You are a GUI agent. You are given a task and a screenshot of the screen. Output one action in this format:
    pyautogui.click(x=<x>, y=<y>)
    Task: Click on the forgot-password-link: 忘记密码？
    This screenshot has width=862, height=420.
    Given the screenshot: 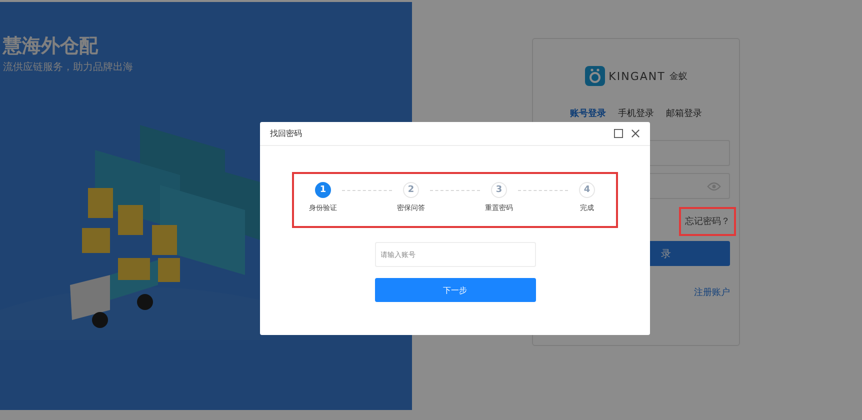 What is the action you would take?
    pyautogui.click(x=707, y=221)
    